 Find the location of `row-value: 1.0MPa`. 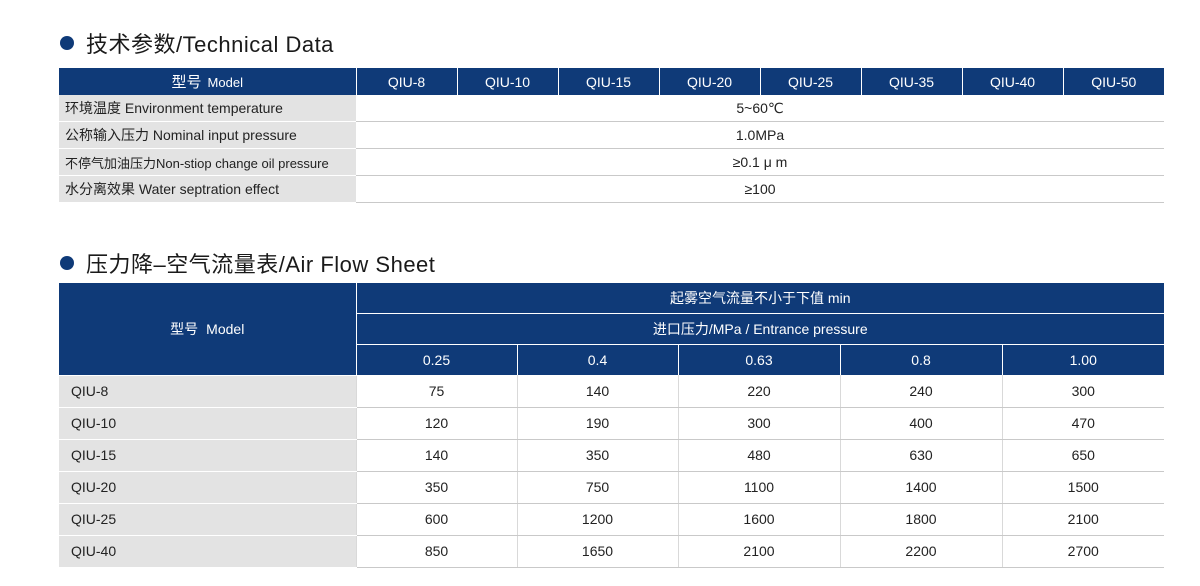

row-value: 1.0MPa is located at coordinates (760, 135).